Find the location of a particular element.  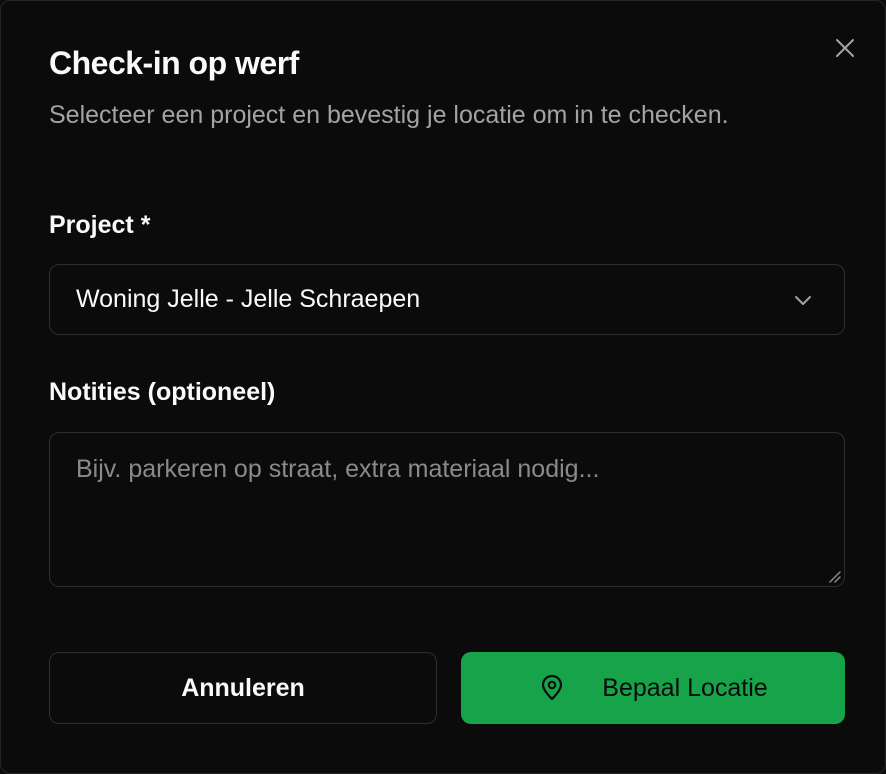

project-label: Project * is located at coordinates (100, 225).